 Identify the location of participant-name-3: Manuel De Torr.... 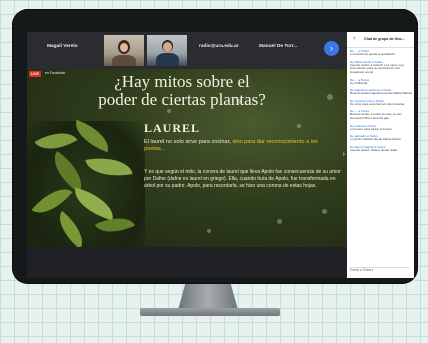
(278, 46).